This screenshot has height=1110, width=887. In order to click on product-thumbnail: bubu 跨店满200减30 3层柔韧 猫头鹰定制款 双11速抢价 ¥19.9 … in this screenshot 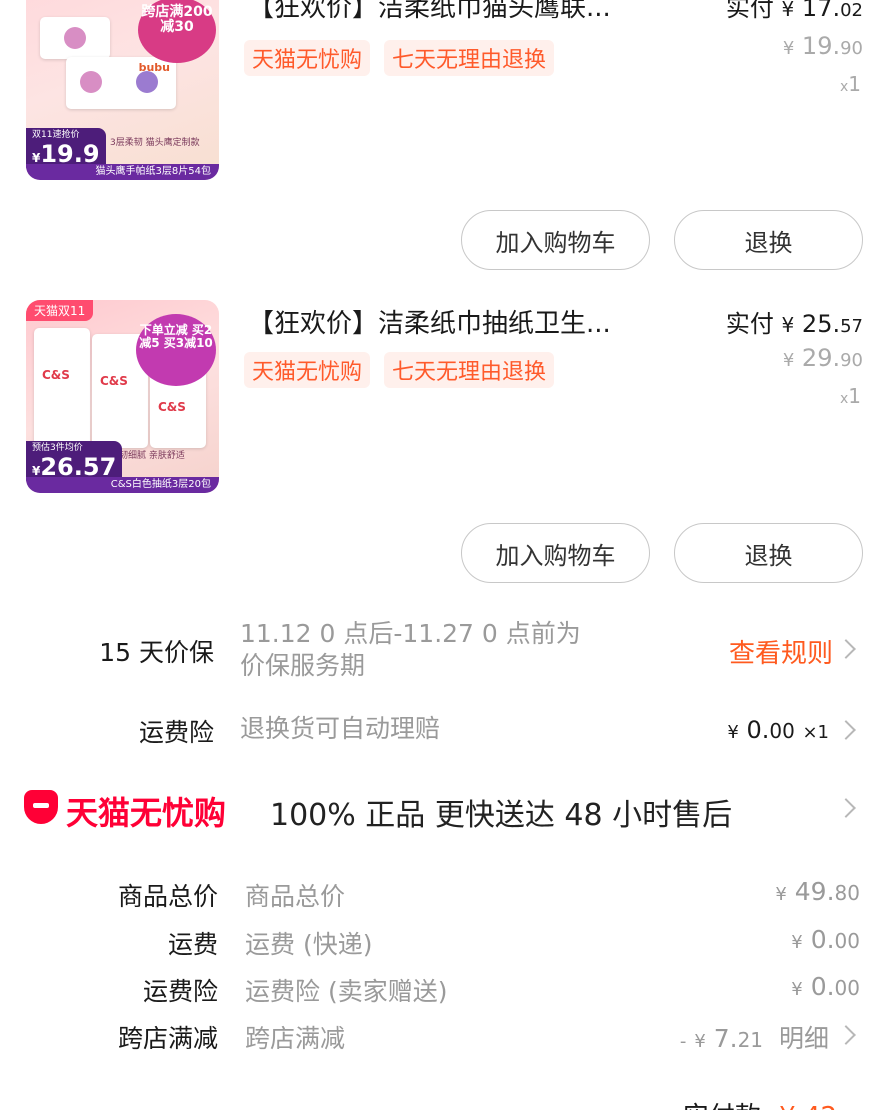, I will do `click(122, 90)`.